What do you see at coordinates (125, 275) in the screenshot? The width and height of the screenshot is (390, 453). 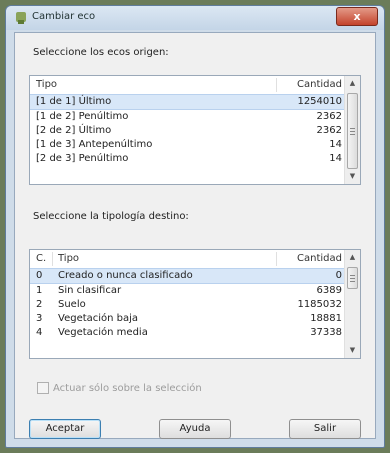 I see `class-type-cell: Creado o nunca clasificado` at bounding box center [125, 275].